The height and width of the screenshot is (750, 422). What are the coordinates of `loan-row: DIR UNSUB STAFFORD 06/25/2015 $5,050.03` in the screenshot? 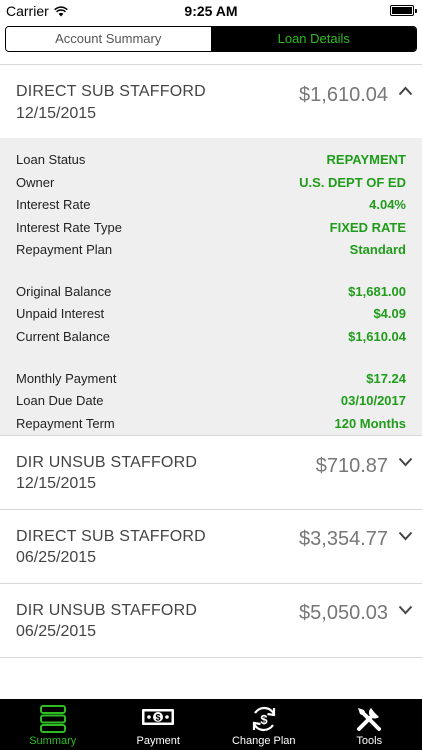 It's located at (211, 620).